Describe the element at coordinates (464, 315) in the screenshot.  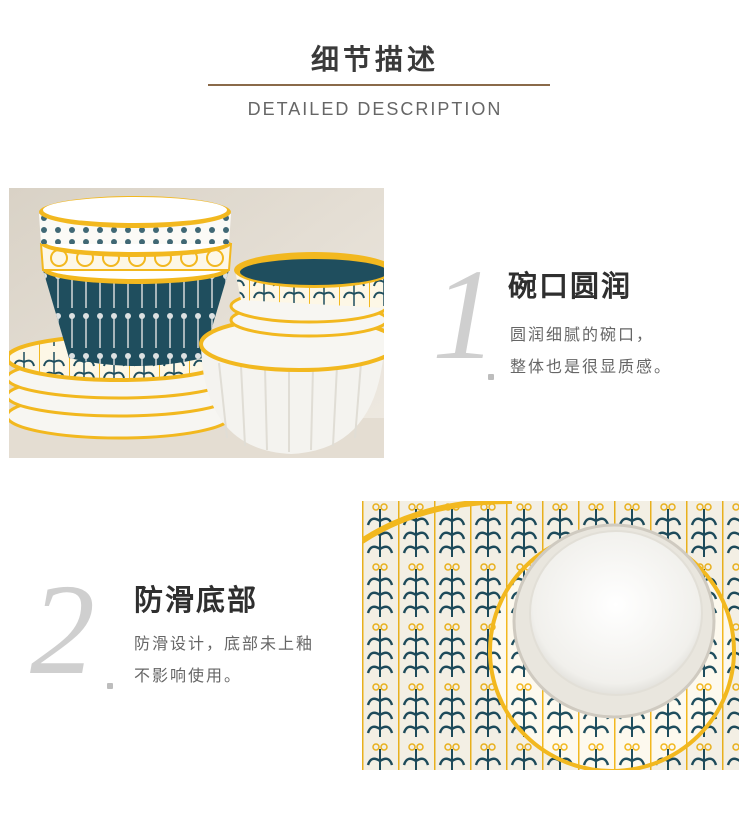
I see `feature-number-1: 1` at that location.